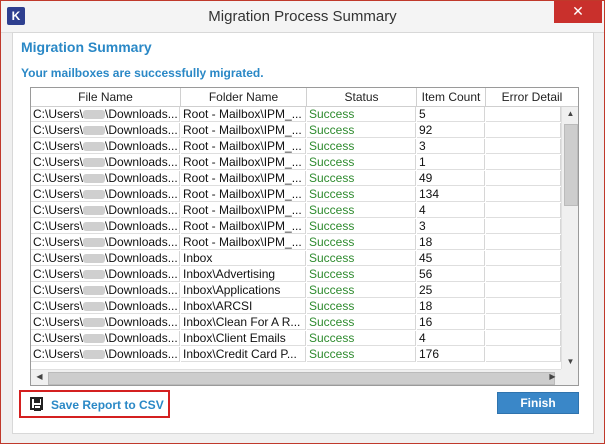 The width and height of the screenshot is (605, 444). I want to click on window-title: Migration Process Summary, so click(302, 16).